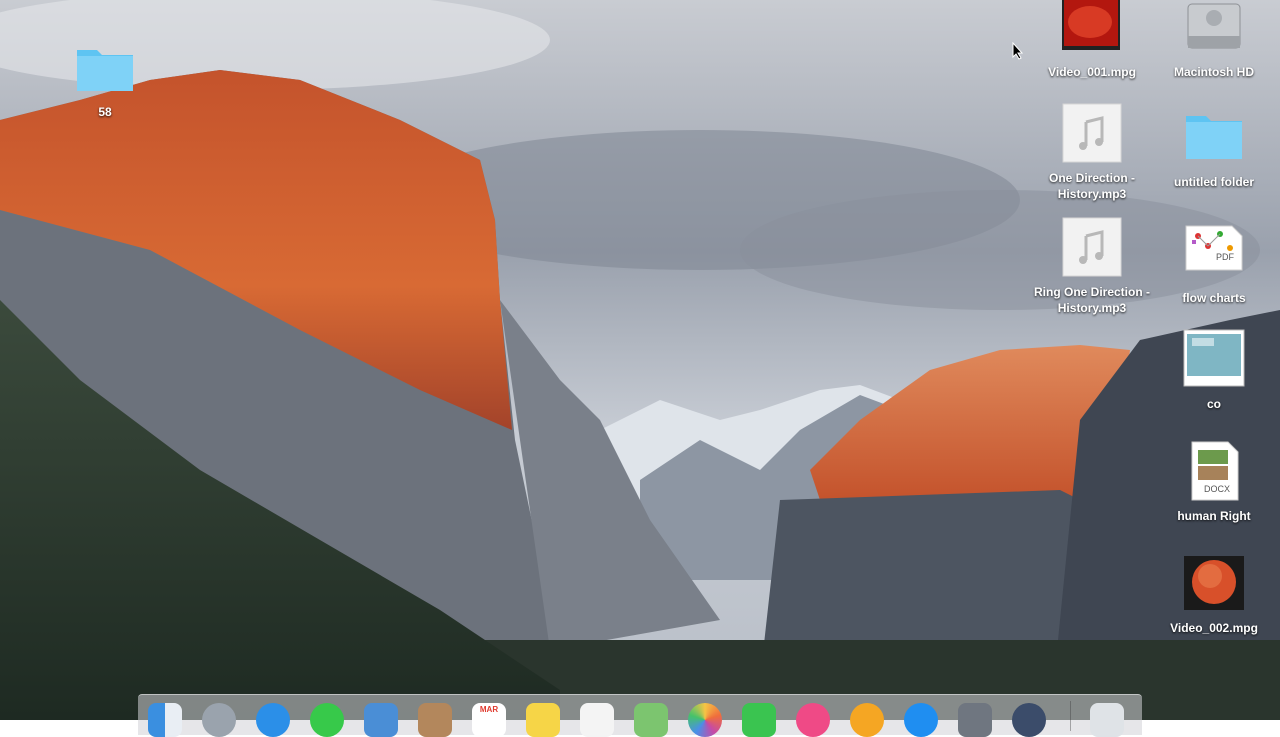 The width and height of the screenshot is (1280, 737). I want to click on mail-icon, so click(381, 720).